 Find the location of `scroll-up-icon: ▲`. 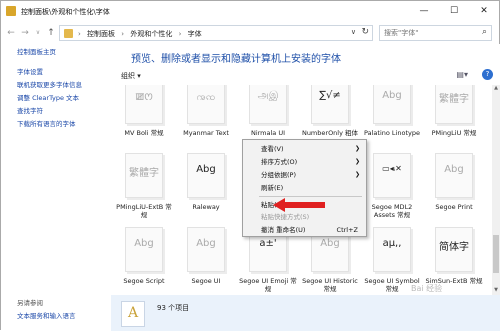

scroll-up-icon: ▲ is located at coordinates (496, 89).